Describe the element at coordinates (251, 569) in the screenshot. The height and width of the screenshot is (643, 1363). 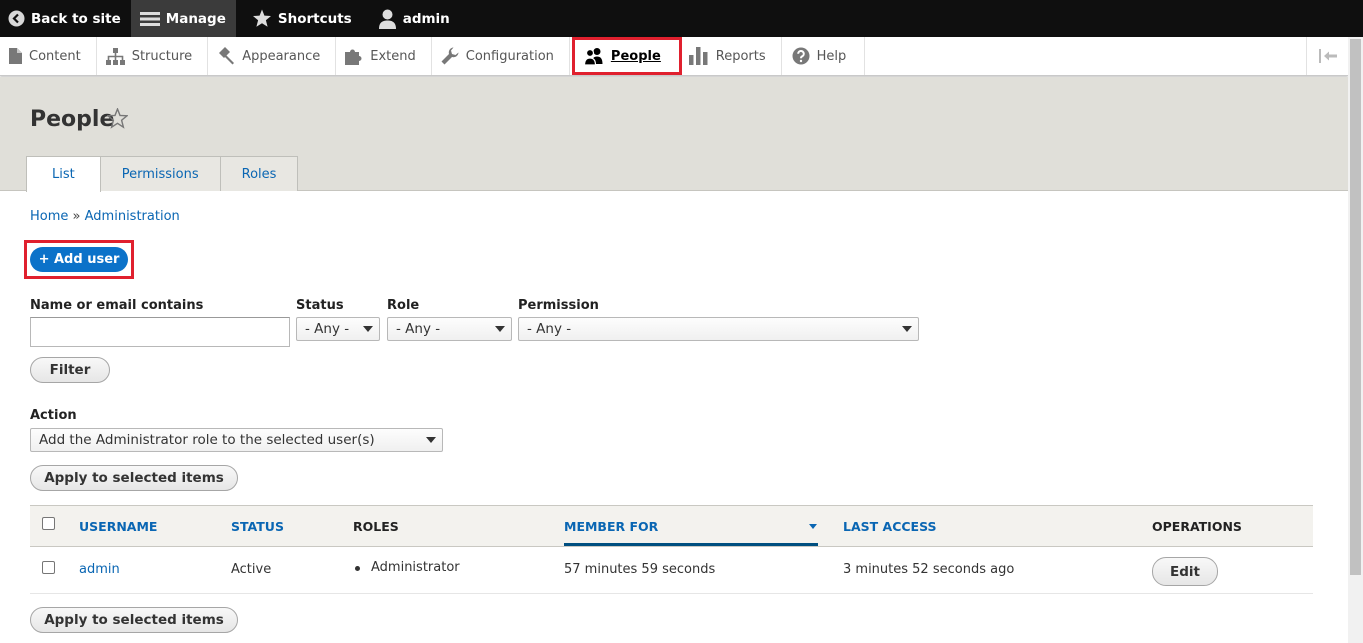
I see `user-status: Active` at that location.